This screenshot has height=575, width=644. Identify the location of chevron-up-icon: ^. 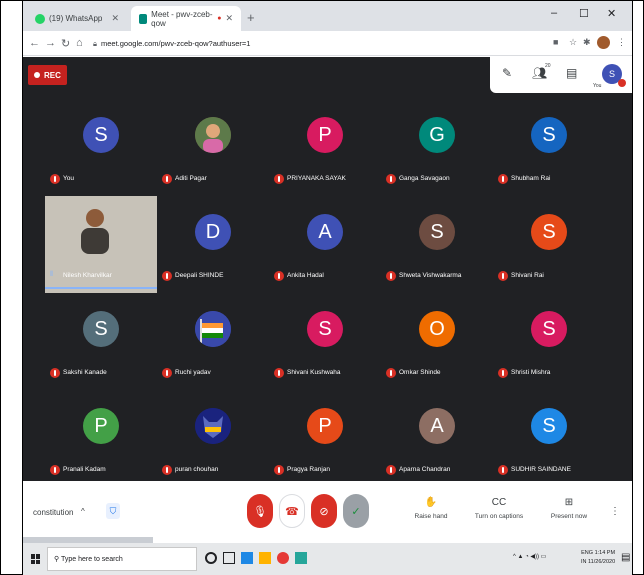
(83, 511).